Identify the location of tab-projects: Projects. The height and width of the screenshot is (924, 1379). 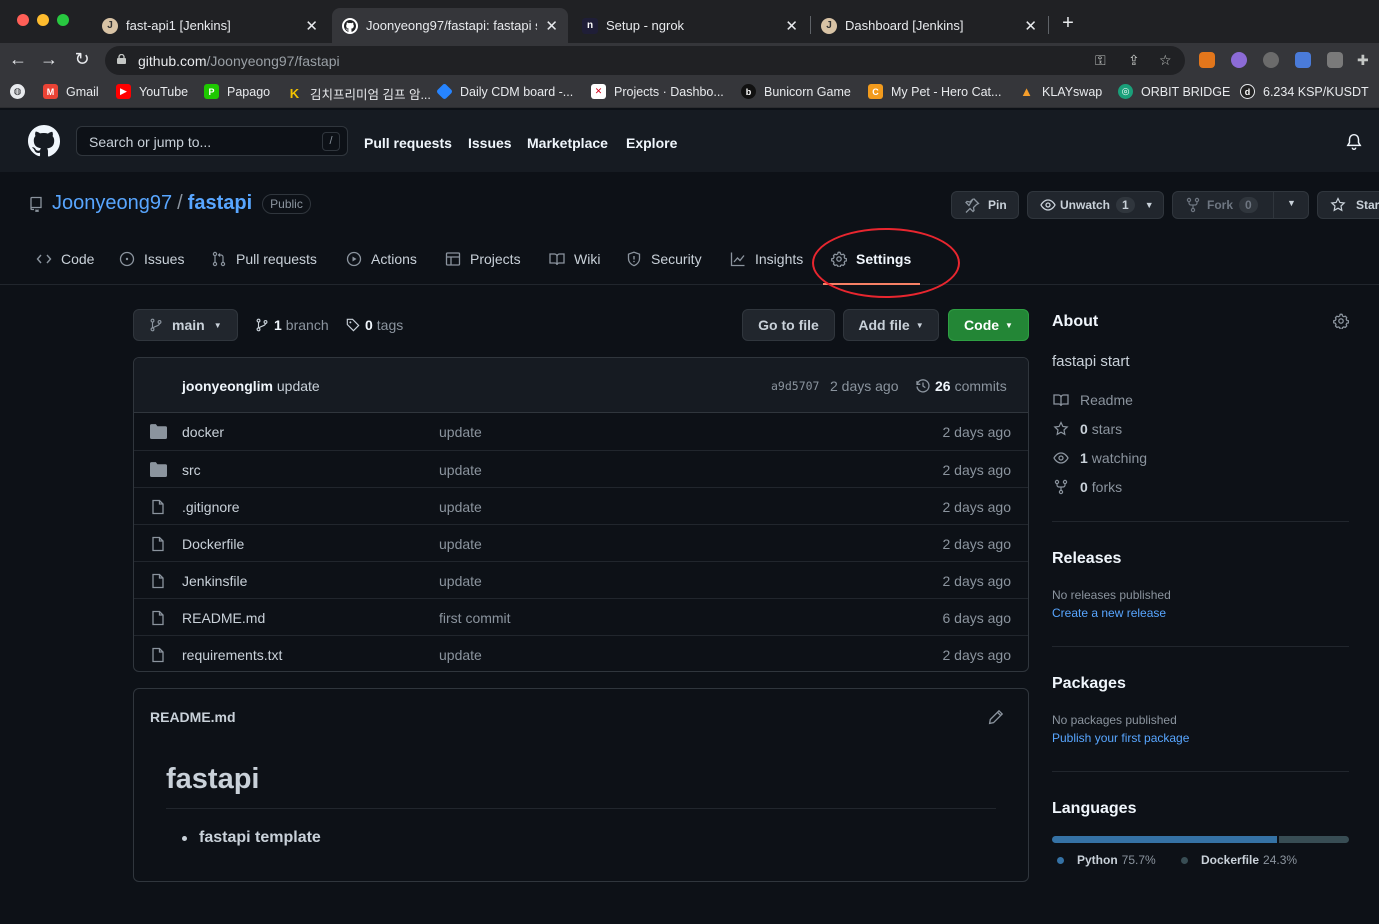
(483, 259).